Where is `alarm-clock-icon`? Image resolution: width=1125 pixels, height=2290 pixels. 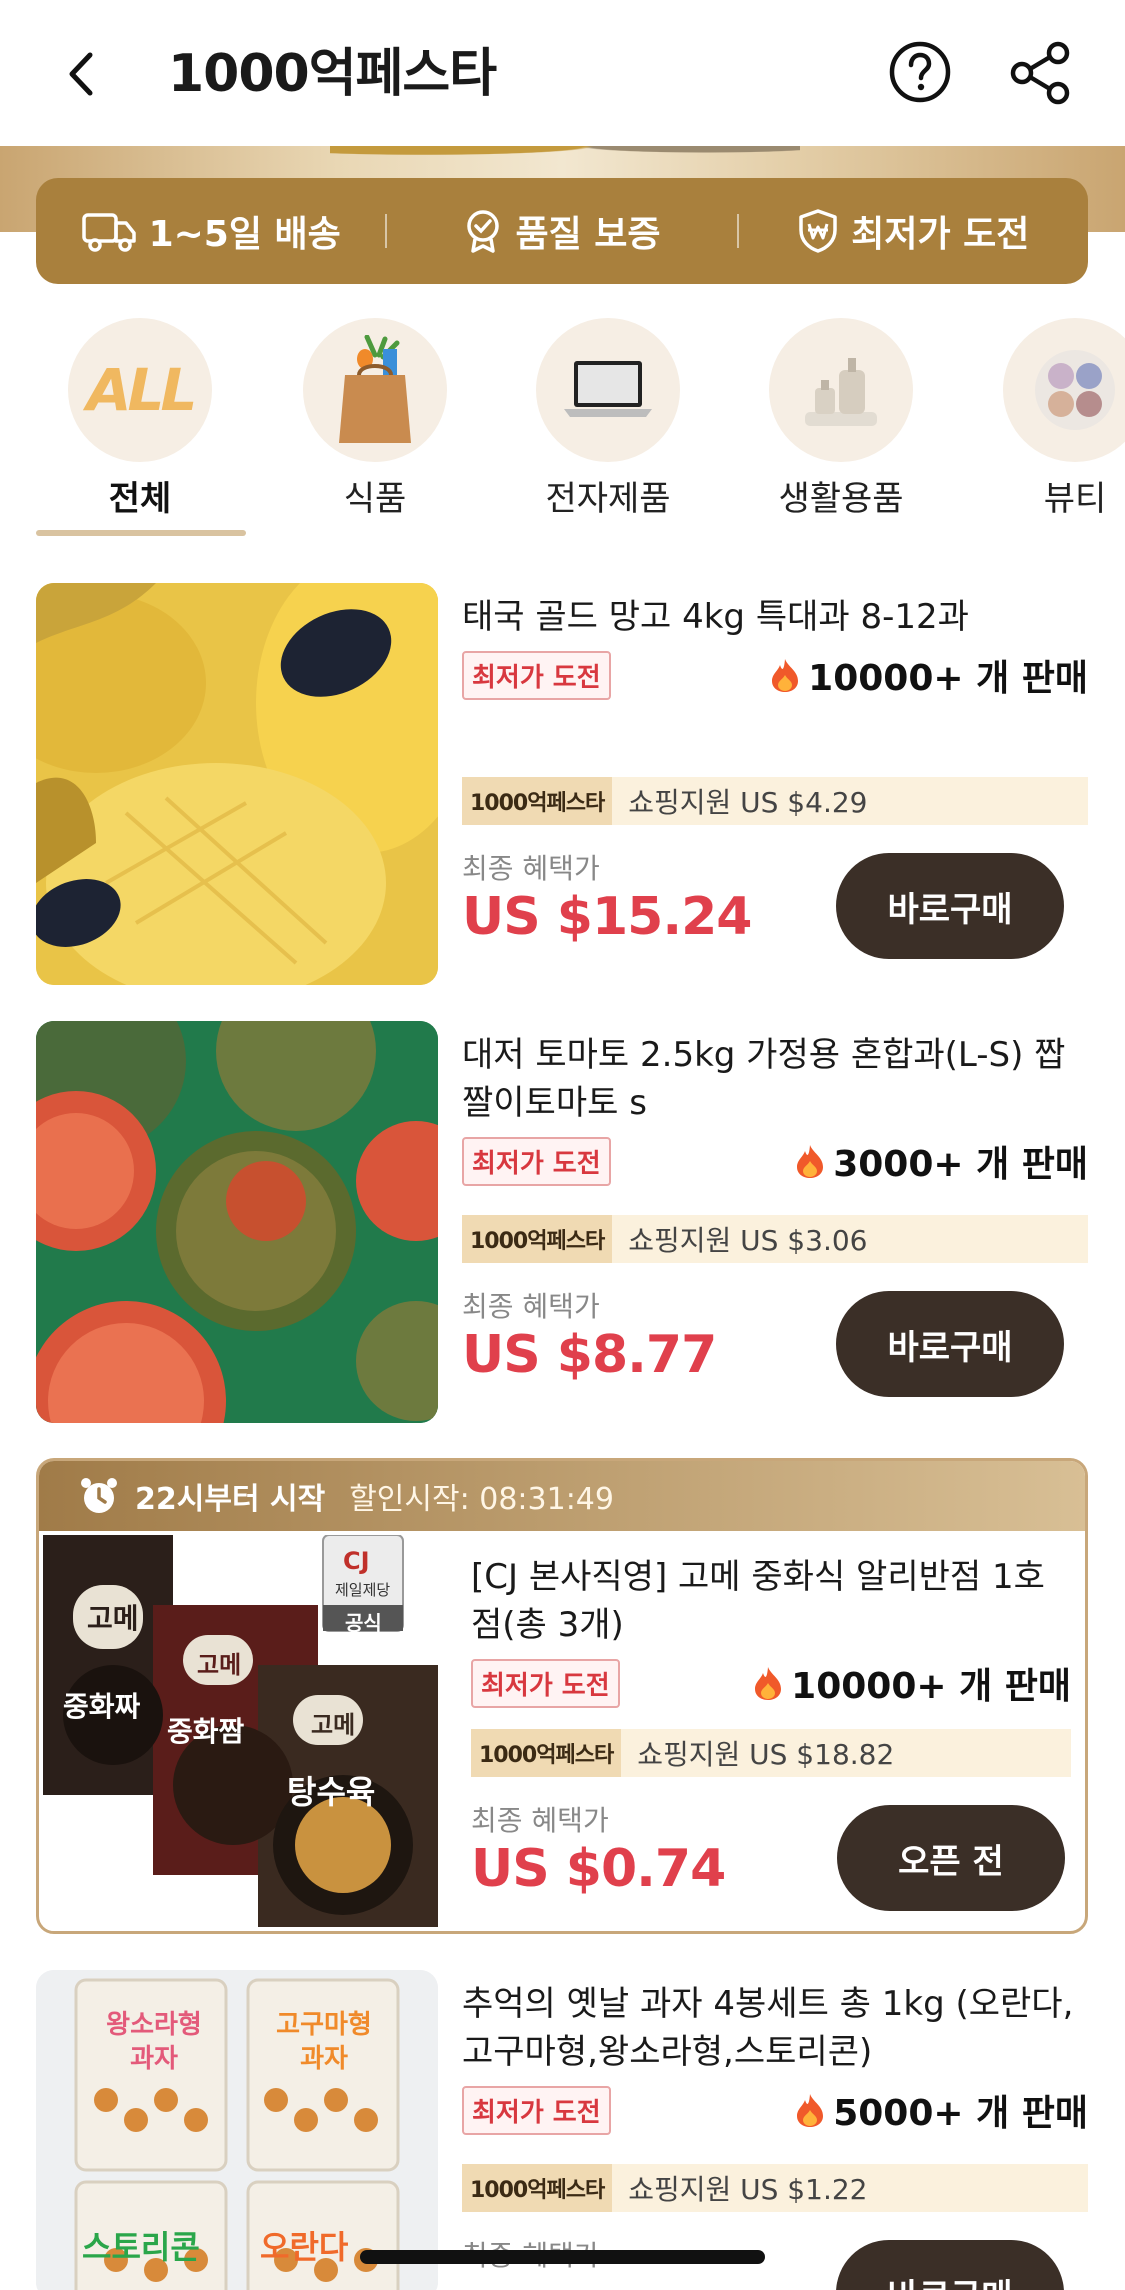
alarm-clock-icon is located at coordinates (99, 1495).